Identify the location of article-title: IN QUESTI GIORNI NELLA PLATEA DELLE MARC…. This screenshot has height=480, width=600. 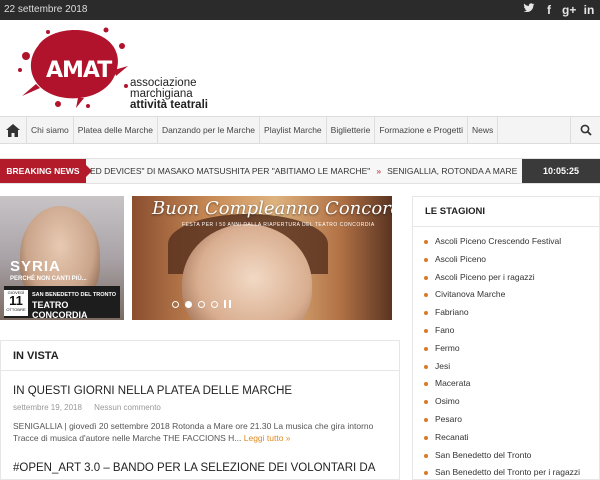
(200, 391).